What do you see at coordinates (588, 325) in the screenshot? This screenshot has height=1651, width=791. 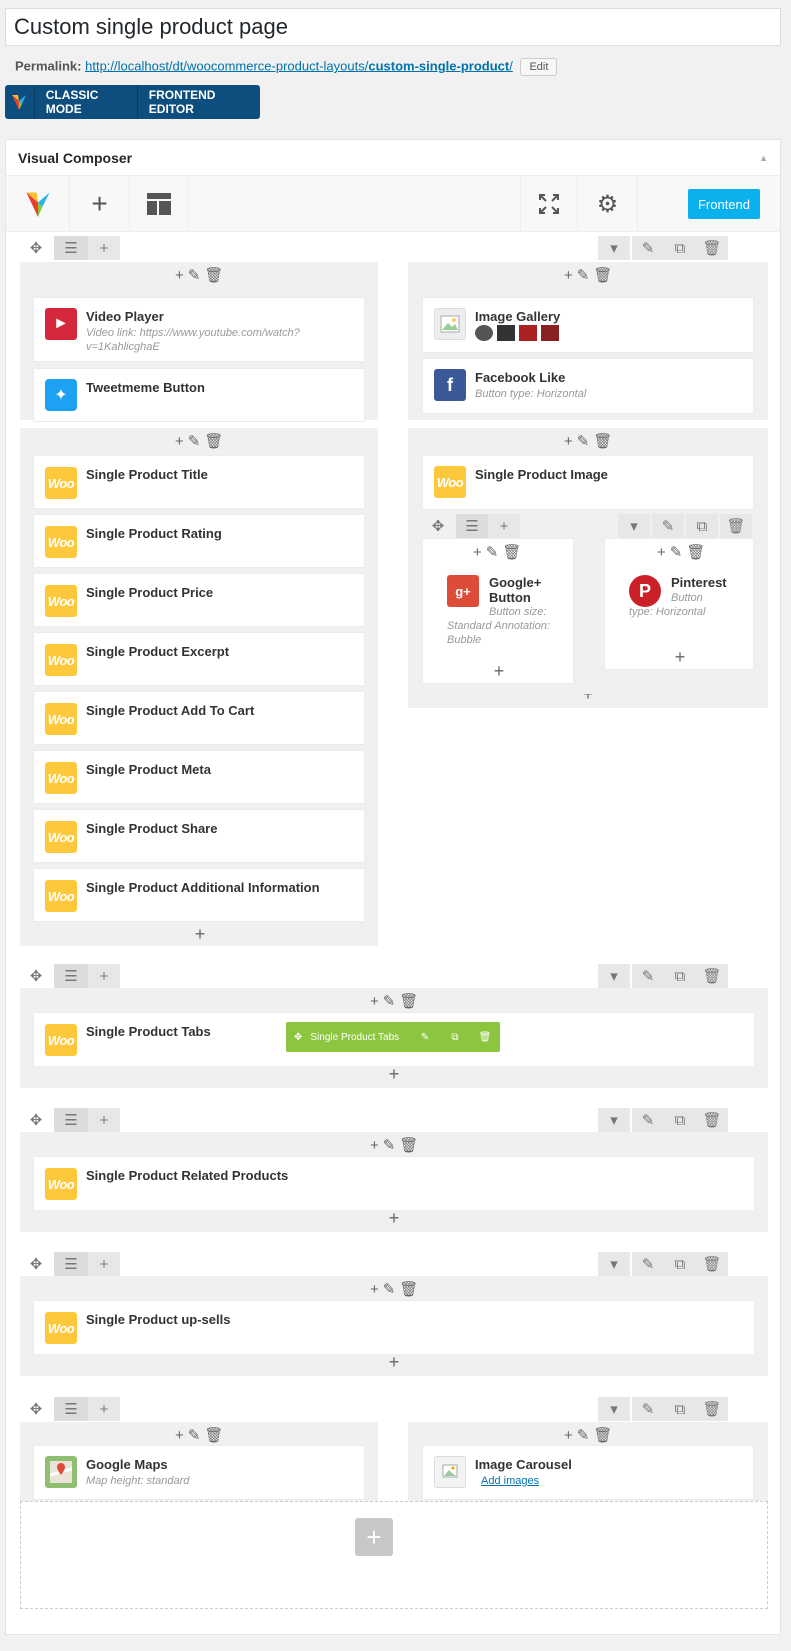 I see `image-gallery-element: Image Gallery` at bounding box center [588, 325].